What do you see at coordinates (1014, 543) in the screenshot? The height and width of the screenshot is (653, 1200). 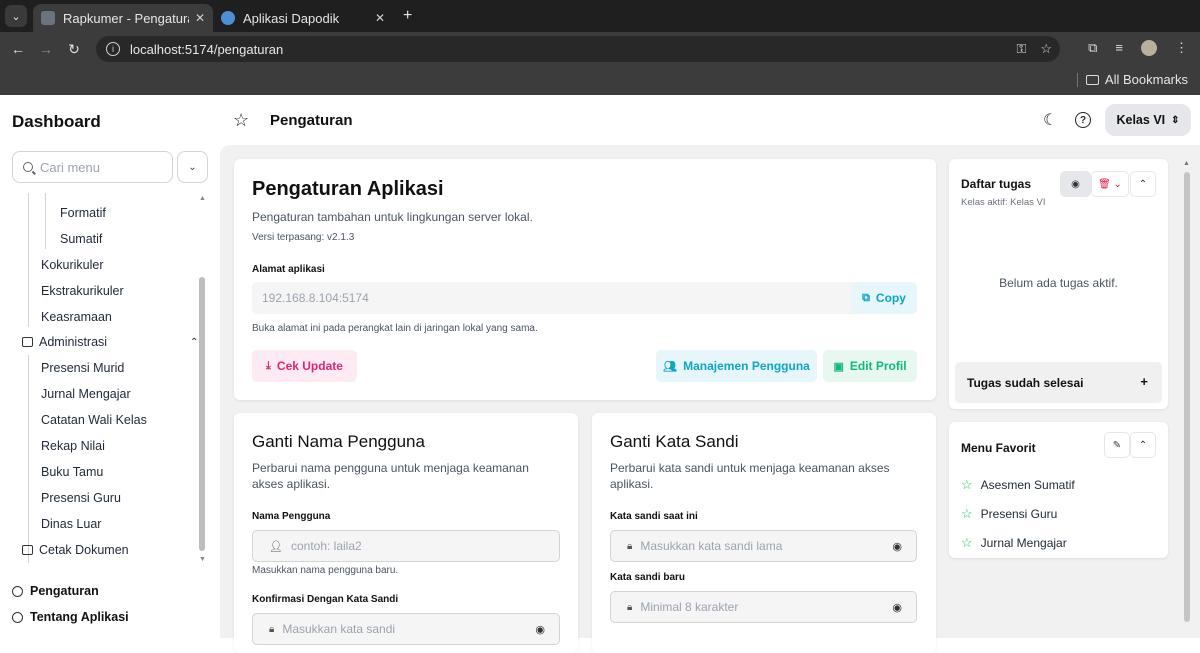 I see `favorit-item: ☆ Jurnal Mengajar` at bounding box center [1014, 543].